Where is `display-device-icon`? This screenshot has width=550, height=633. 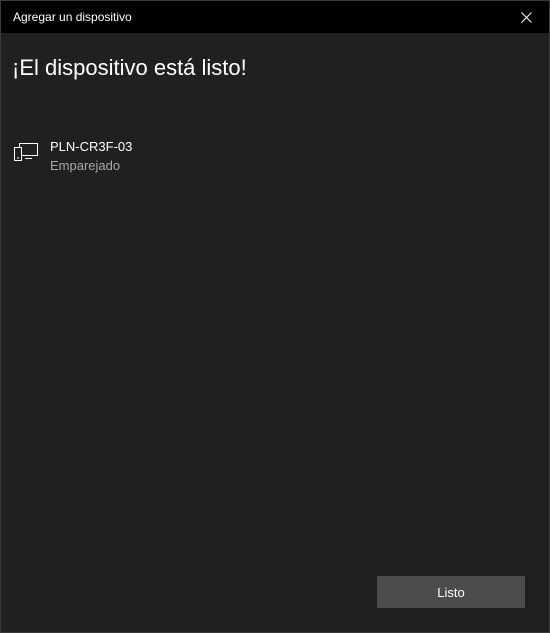
display-device-icon is located at coordinates (26, 152).